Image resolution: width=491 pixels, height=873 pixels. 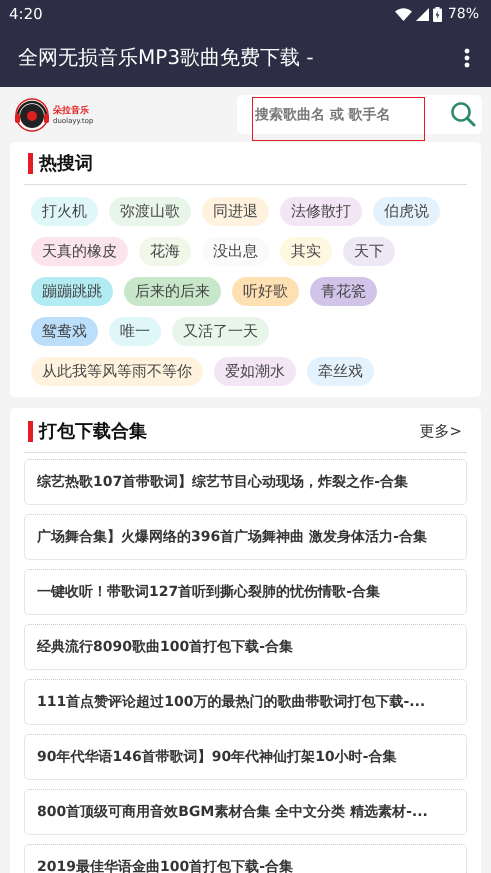 What do you see at coordinates (463, 114) in the screenshot?
I see `search-icon` at bounding box center [463, 114].